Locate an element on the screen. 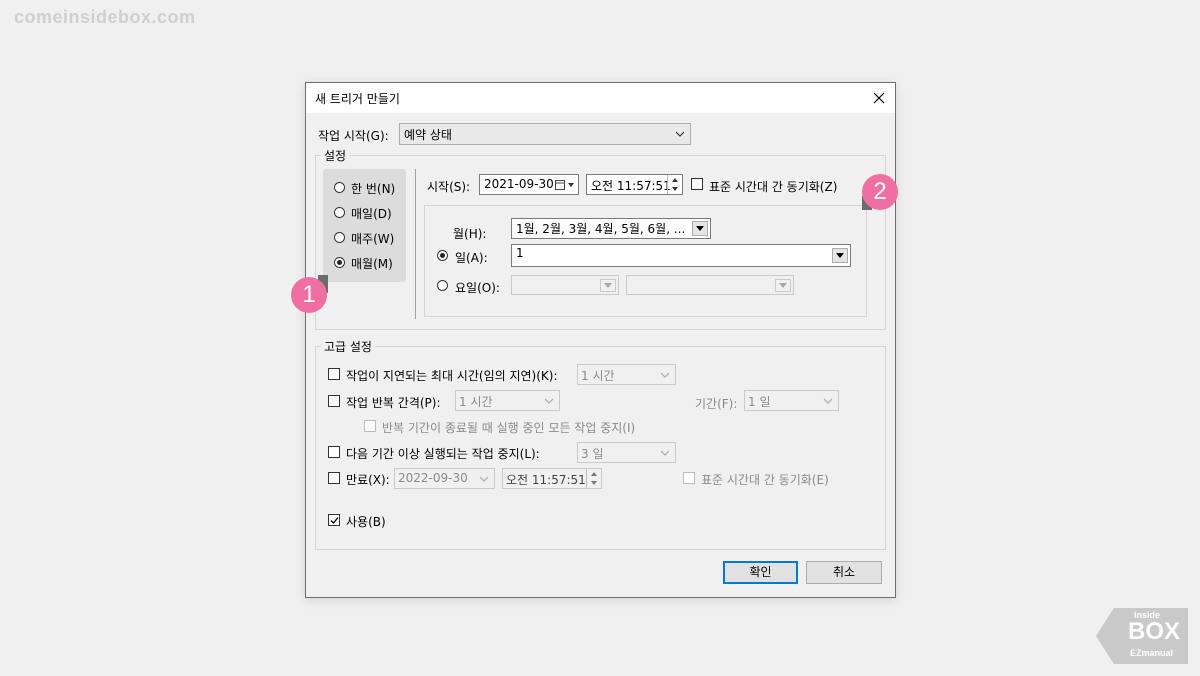 Image resolution: width=1200 pixels, height=676 pixels. radio-circle-selected is located at coordinates (339, 262).